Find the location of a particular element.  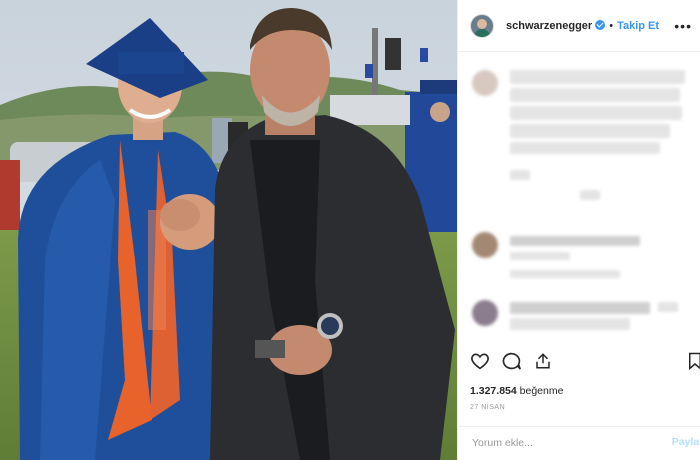

user-avatar is located at coordinates (482, 25).